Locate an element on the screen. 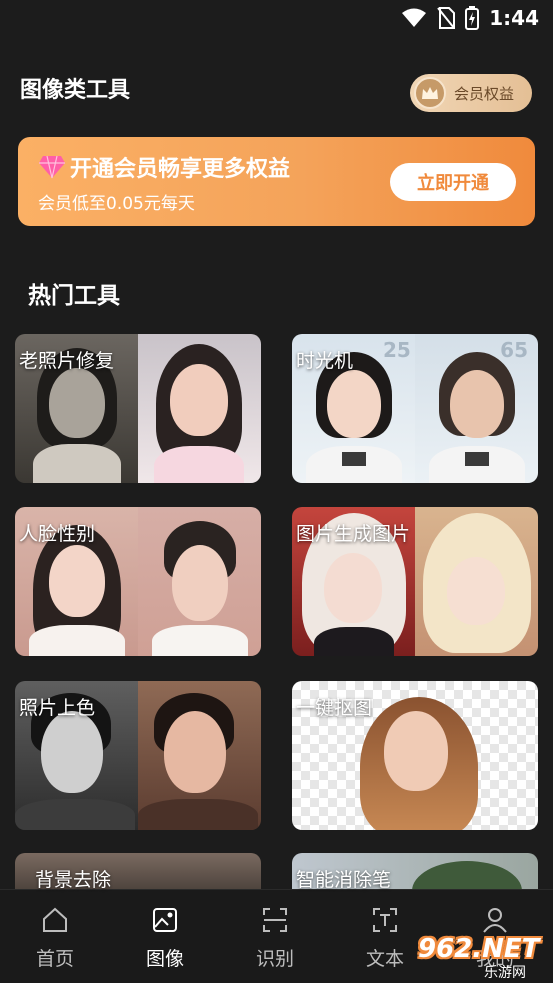 The image size is (553, 983). text-icon is located at coordinates (385, 920).